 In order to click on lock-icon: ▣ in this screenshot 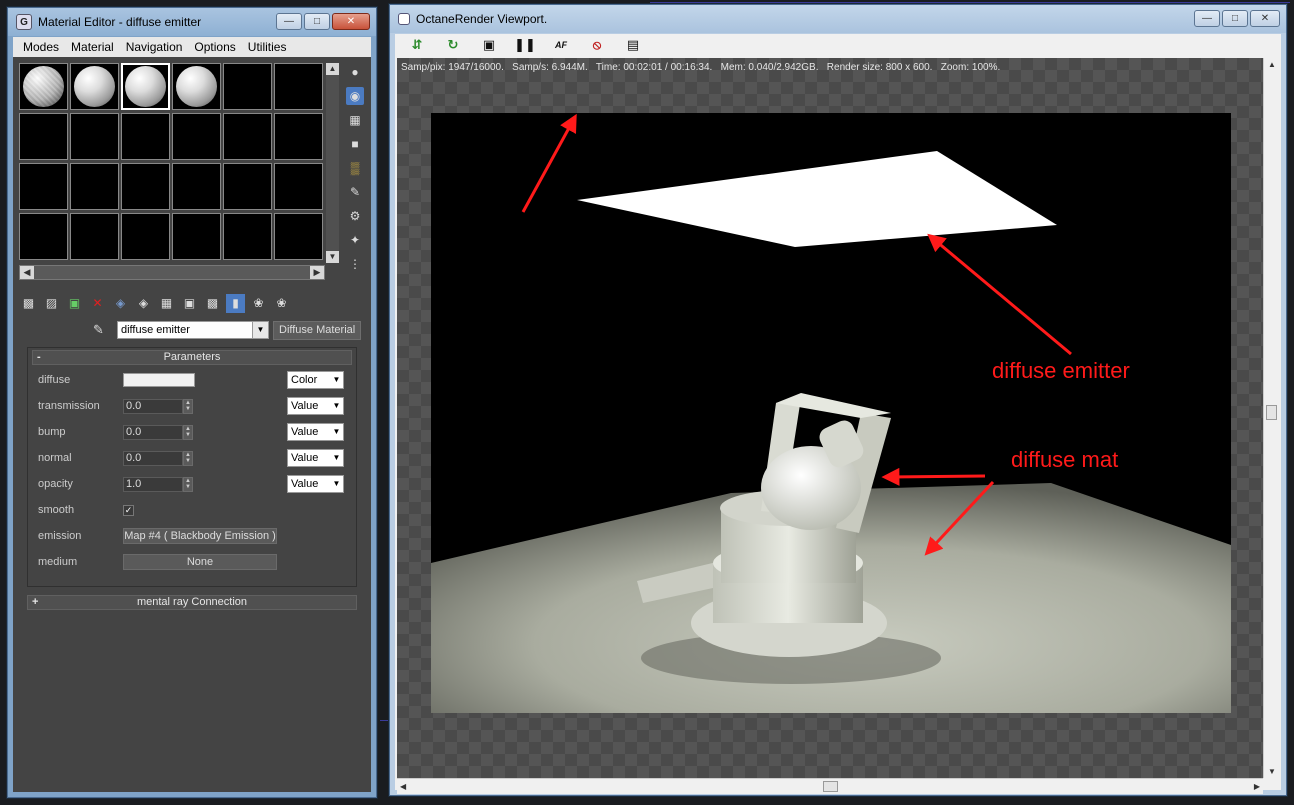, I will do `click(489, 45)`.